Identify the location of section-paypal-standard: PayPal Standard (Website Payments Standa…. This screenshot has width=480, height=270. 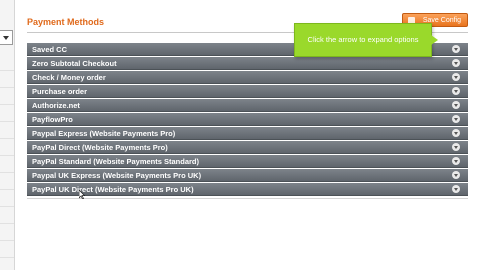
(247, 161).